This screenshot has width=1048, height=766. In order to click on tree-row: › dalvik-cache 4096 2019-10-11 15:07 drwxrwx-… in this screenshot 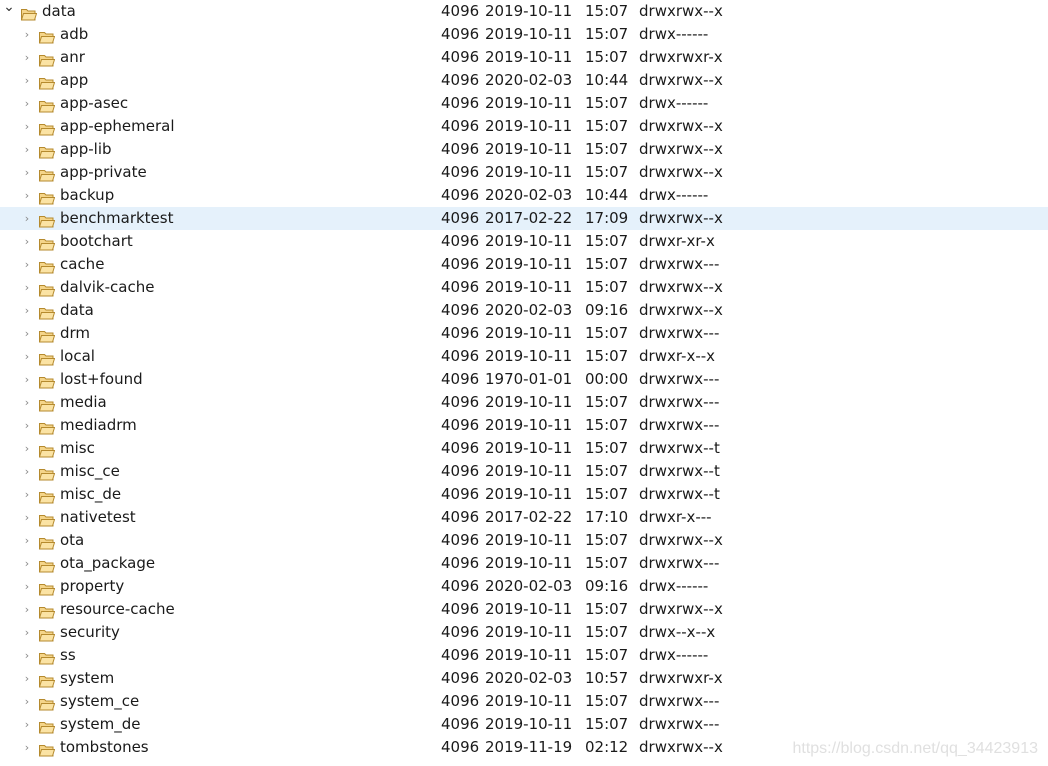, I will do `click(524, 287)`.